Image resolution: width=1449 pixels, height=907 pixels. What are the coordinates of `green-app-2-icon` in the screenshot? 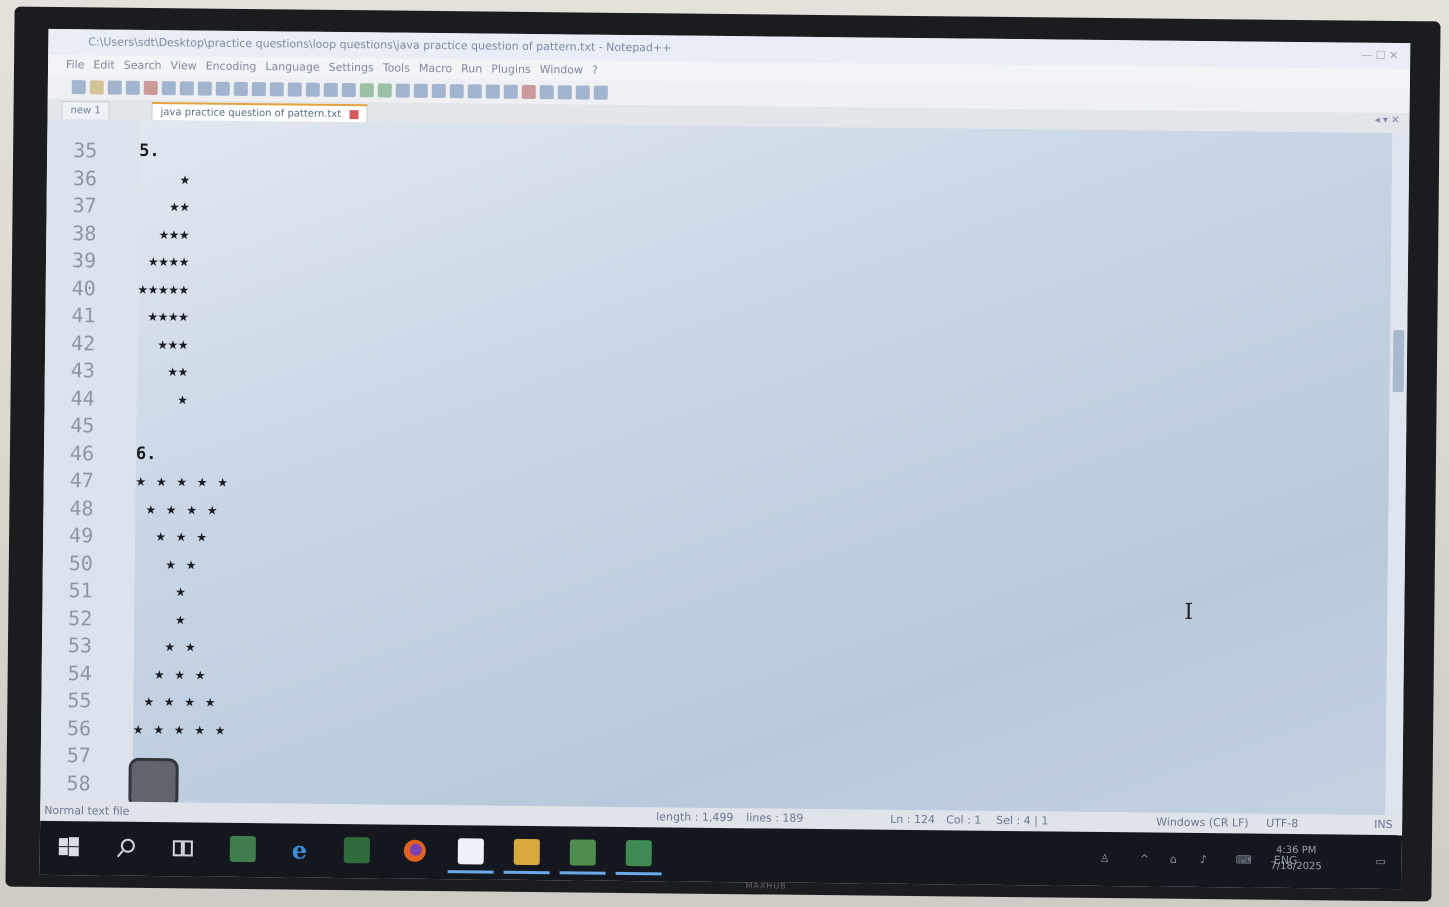 It's located at (356, 850).